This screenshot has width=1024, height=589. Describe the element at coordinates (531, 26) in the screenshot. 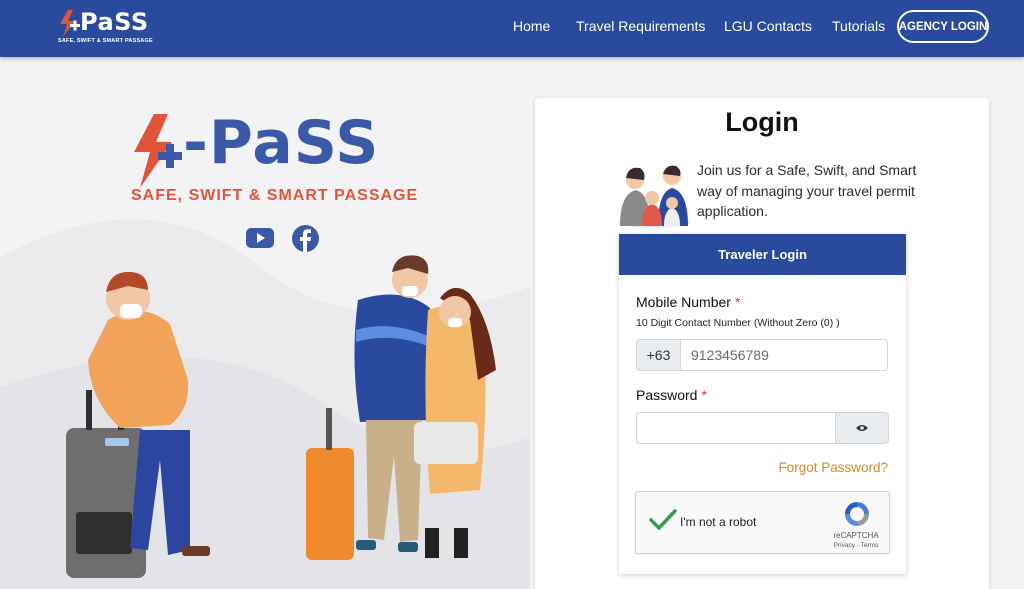

I see `nav-link-home: Home` at that location.